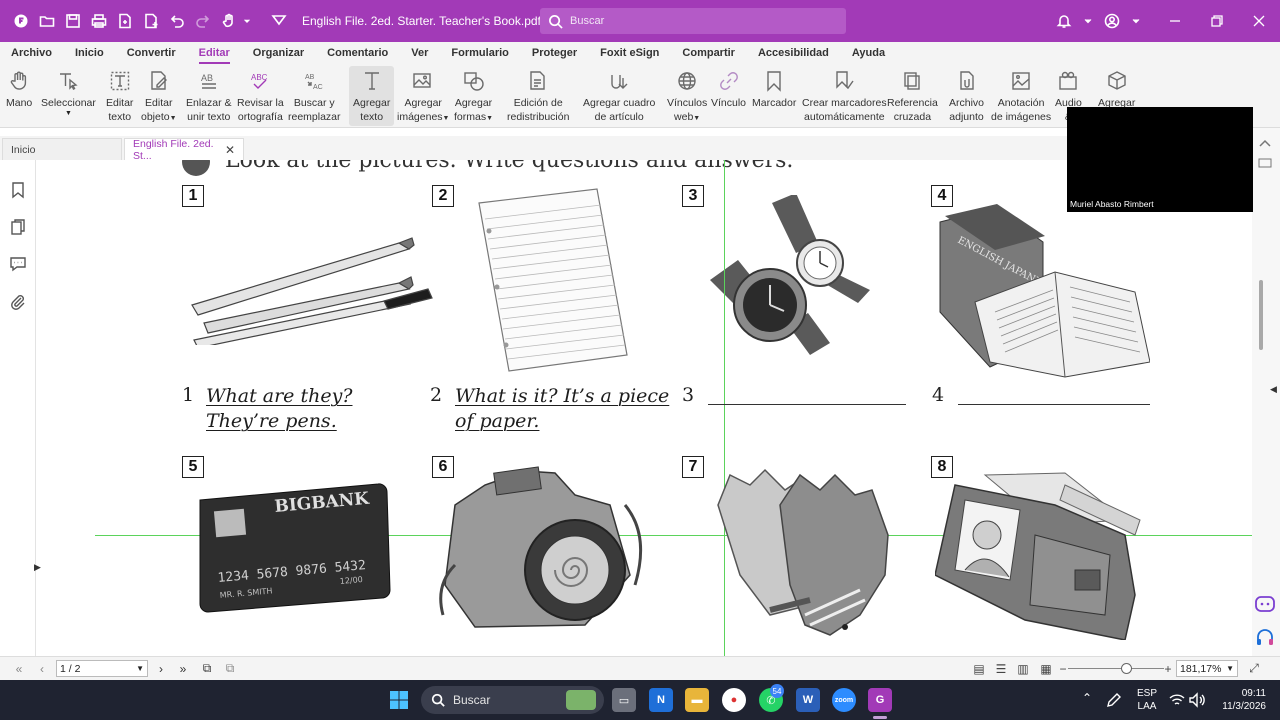  Describe the element at coordinates (1116, 89) in the screenshot. I see `add-3d-button: Agregar` at that location.